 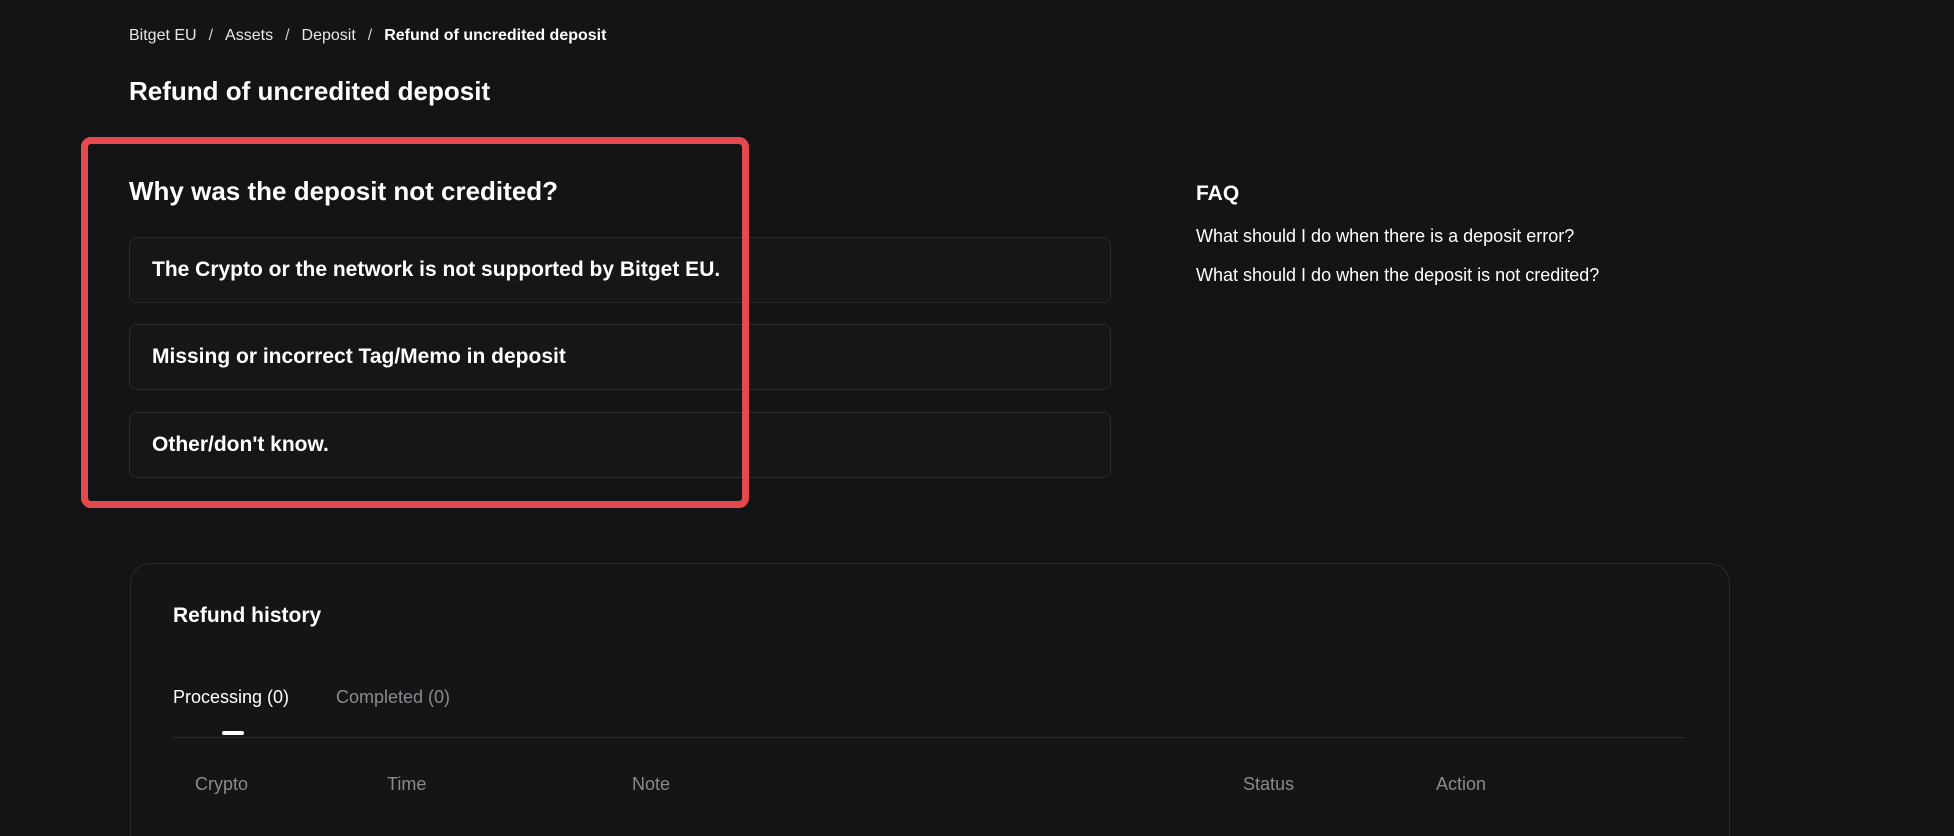 What do you see at coordinates (929, 712) in the screenshot?
I see `refund-history-tabs: Processing (0) Completed (0)` at bounding box center [929, 712].